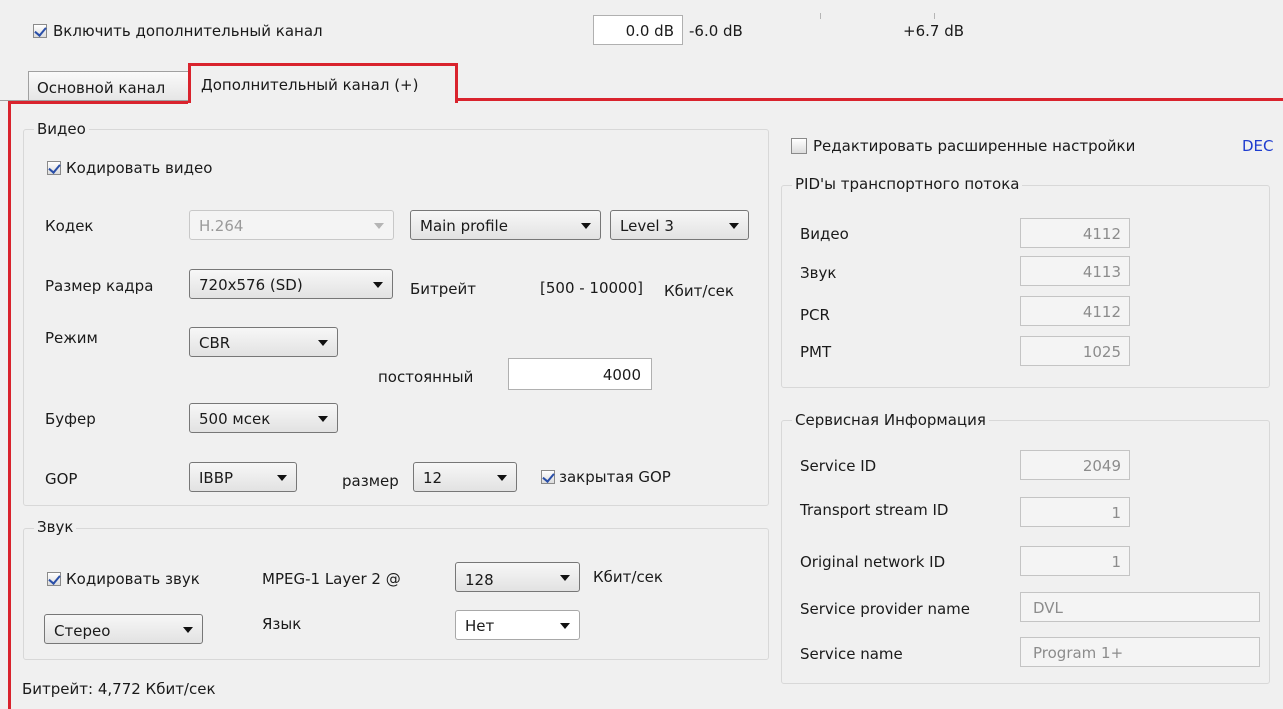 This screenshot has height=709, width=1283. Describe the element at coordinates (799, 146) in the screenshot. I see `edit-advanced-checkbox` at that location.